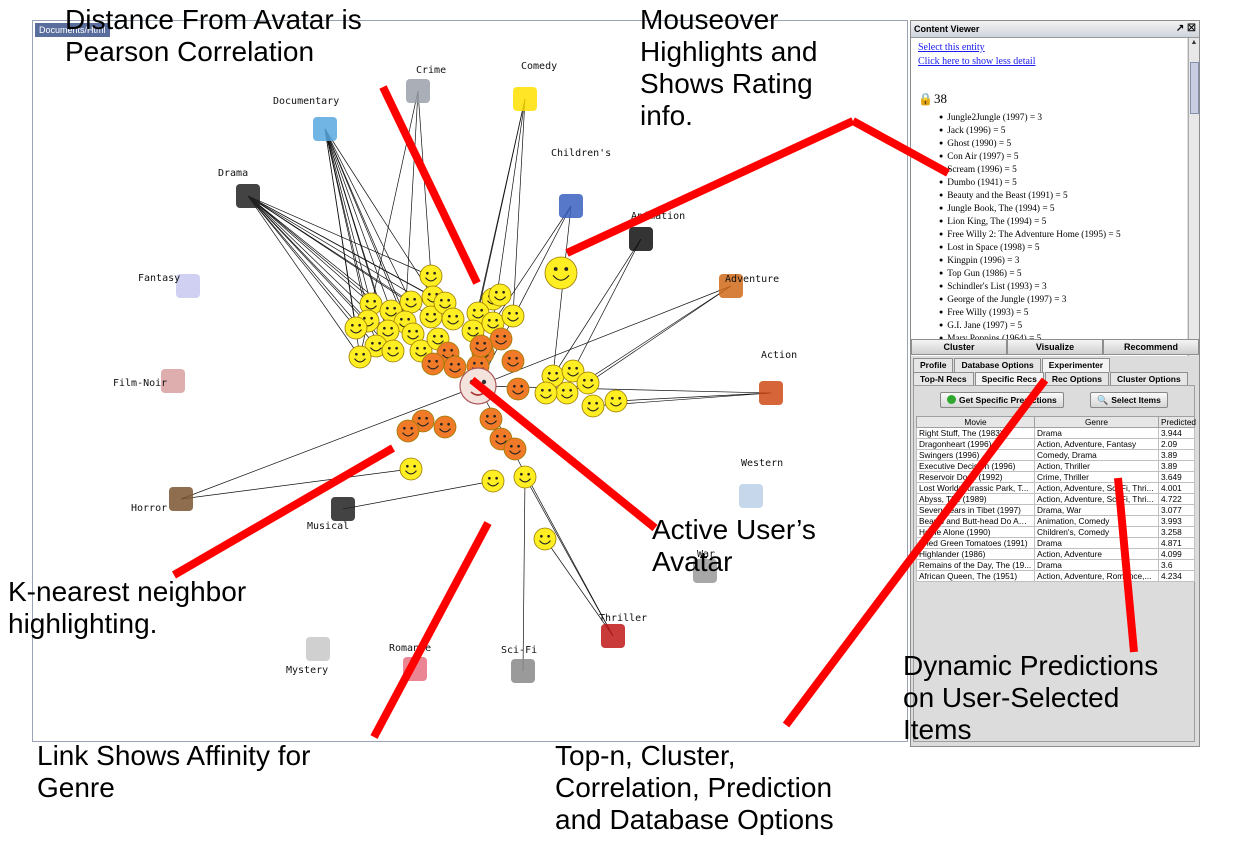 The height and width of the screenshot is (861, 1233). Describe the element at coordinates (943, 379) in the screenshot. I see `tab-top-n-recs: Top-N Recs` at that location.